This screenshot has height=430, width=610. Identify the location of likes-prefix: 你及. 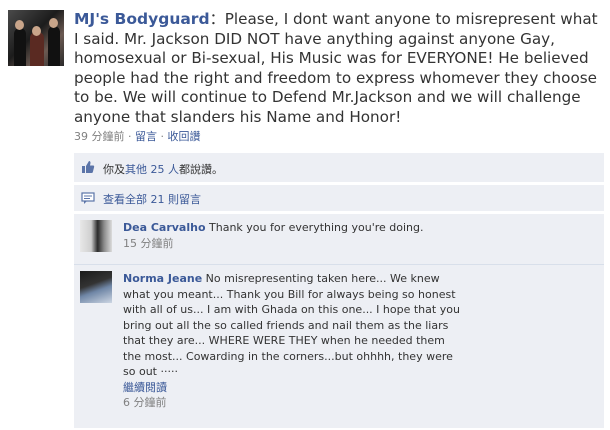
(114, 169).